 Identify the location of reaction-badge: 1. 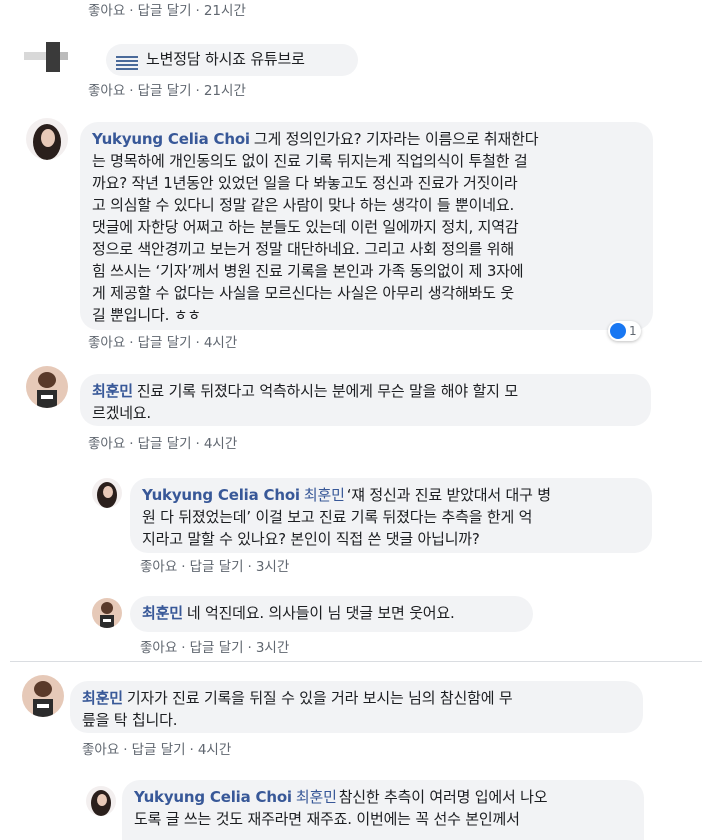
(624, 331).